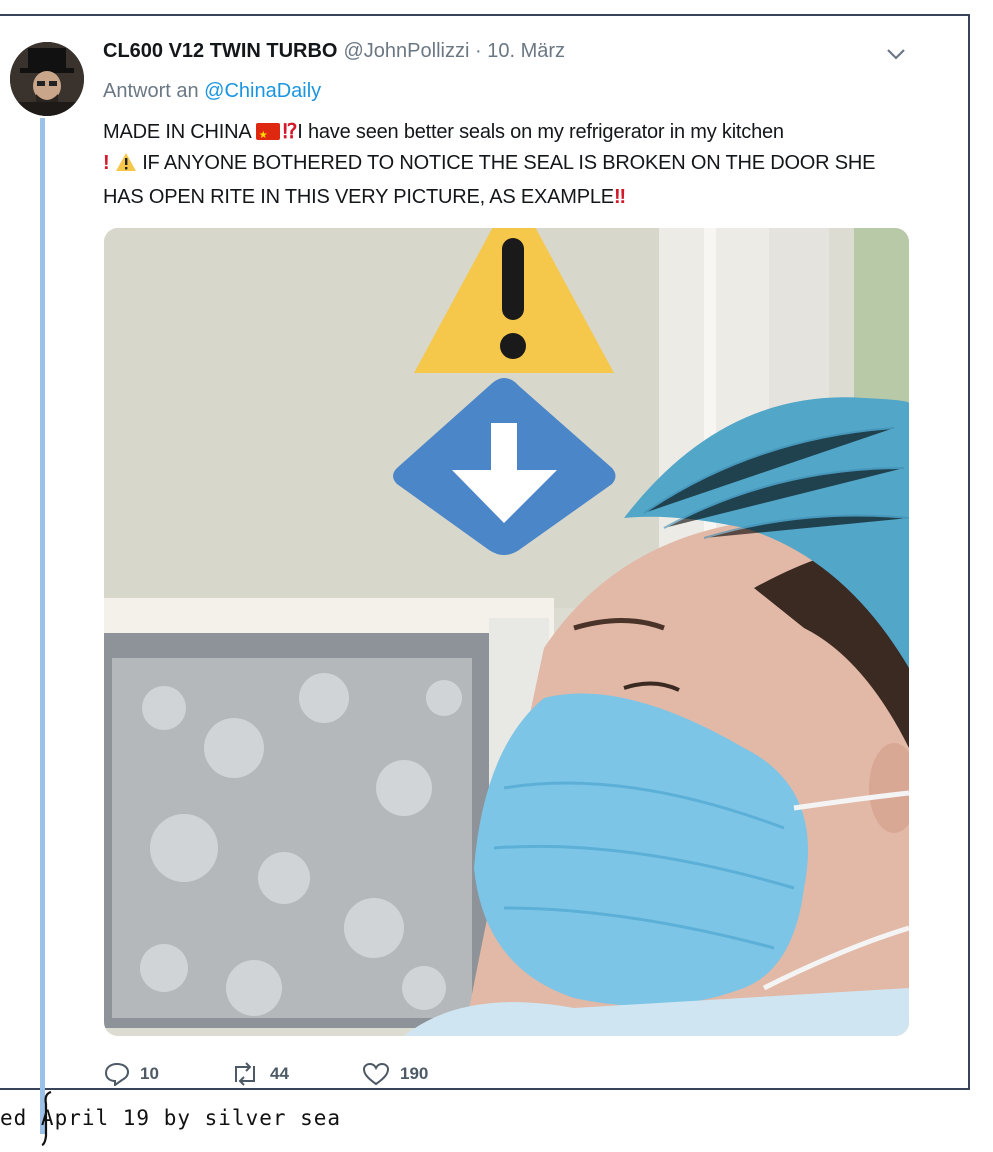  What do you see at coordinates (262, 91) in the screenshot?
I see `reply-mention-link: @ChinaDaily` at bounding box center [262, 91].